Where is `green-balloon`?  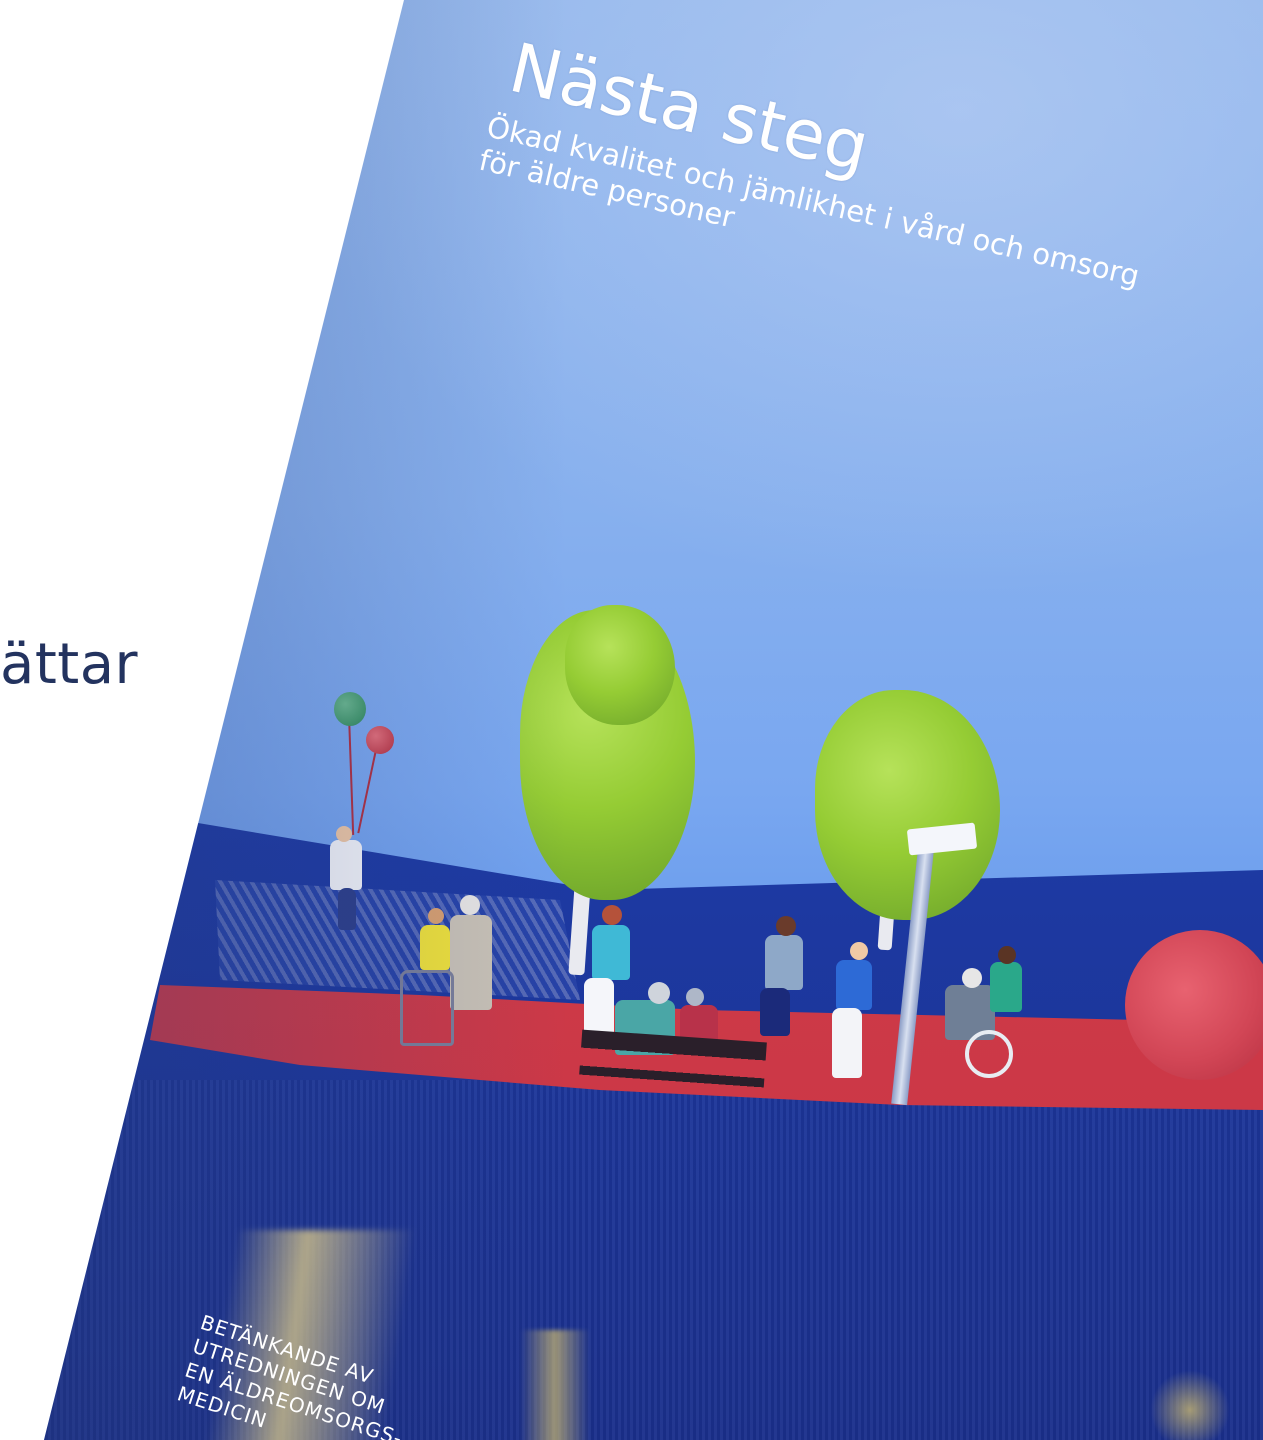
green-balloon is located at coordinates (350, 709).